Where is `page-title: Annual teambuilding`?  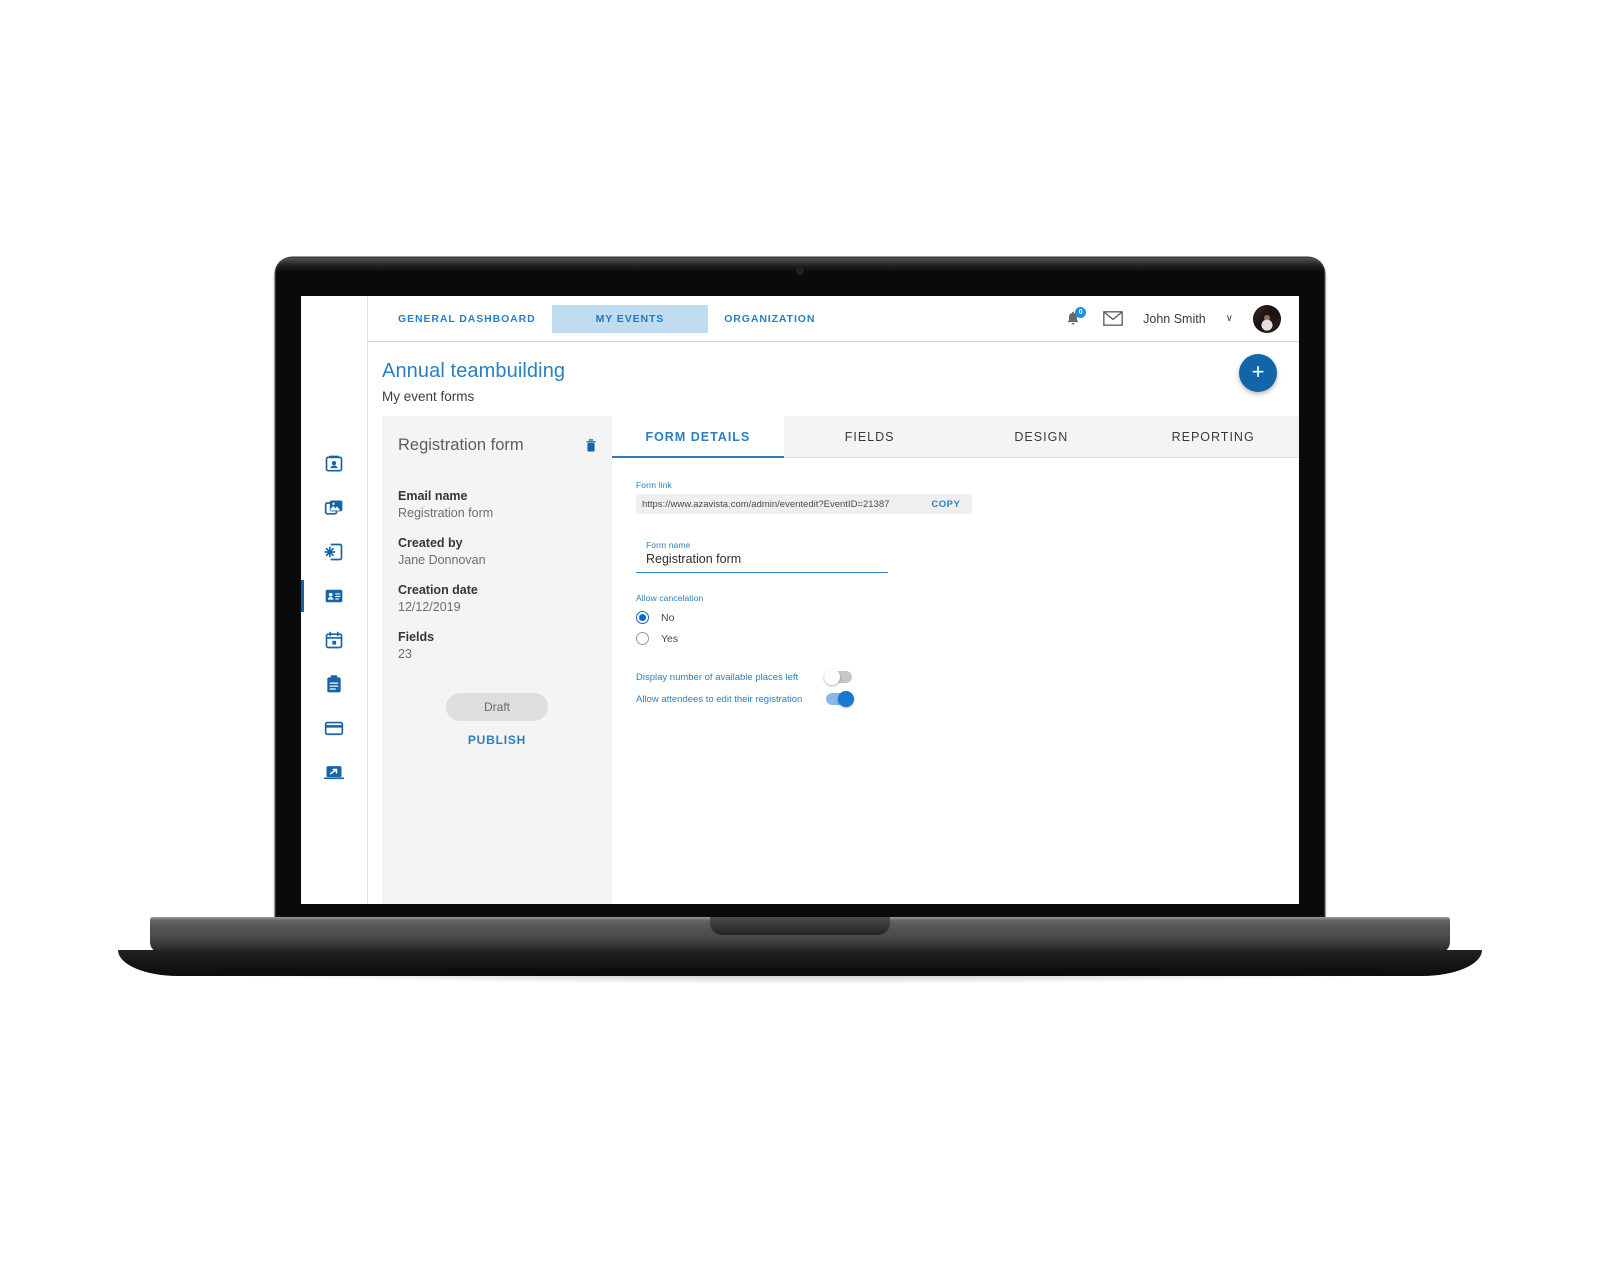
page-title: Annual teambuilding is located at coordinates (474, 371).